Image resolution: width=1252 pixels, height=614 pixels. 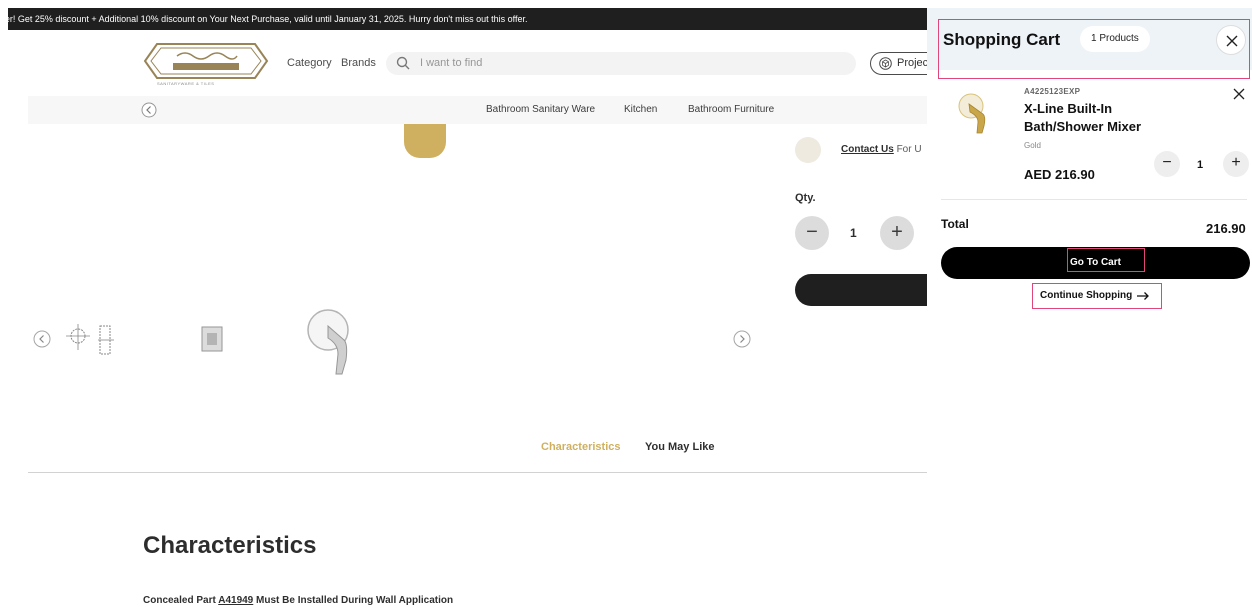 What do you see at coordinates (1052, 91) in the screenshot?
I see `cart-item-sku: A4225123EXP` at bounding box center [1052, 91].